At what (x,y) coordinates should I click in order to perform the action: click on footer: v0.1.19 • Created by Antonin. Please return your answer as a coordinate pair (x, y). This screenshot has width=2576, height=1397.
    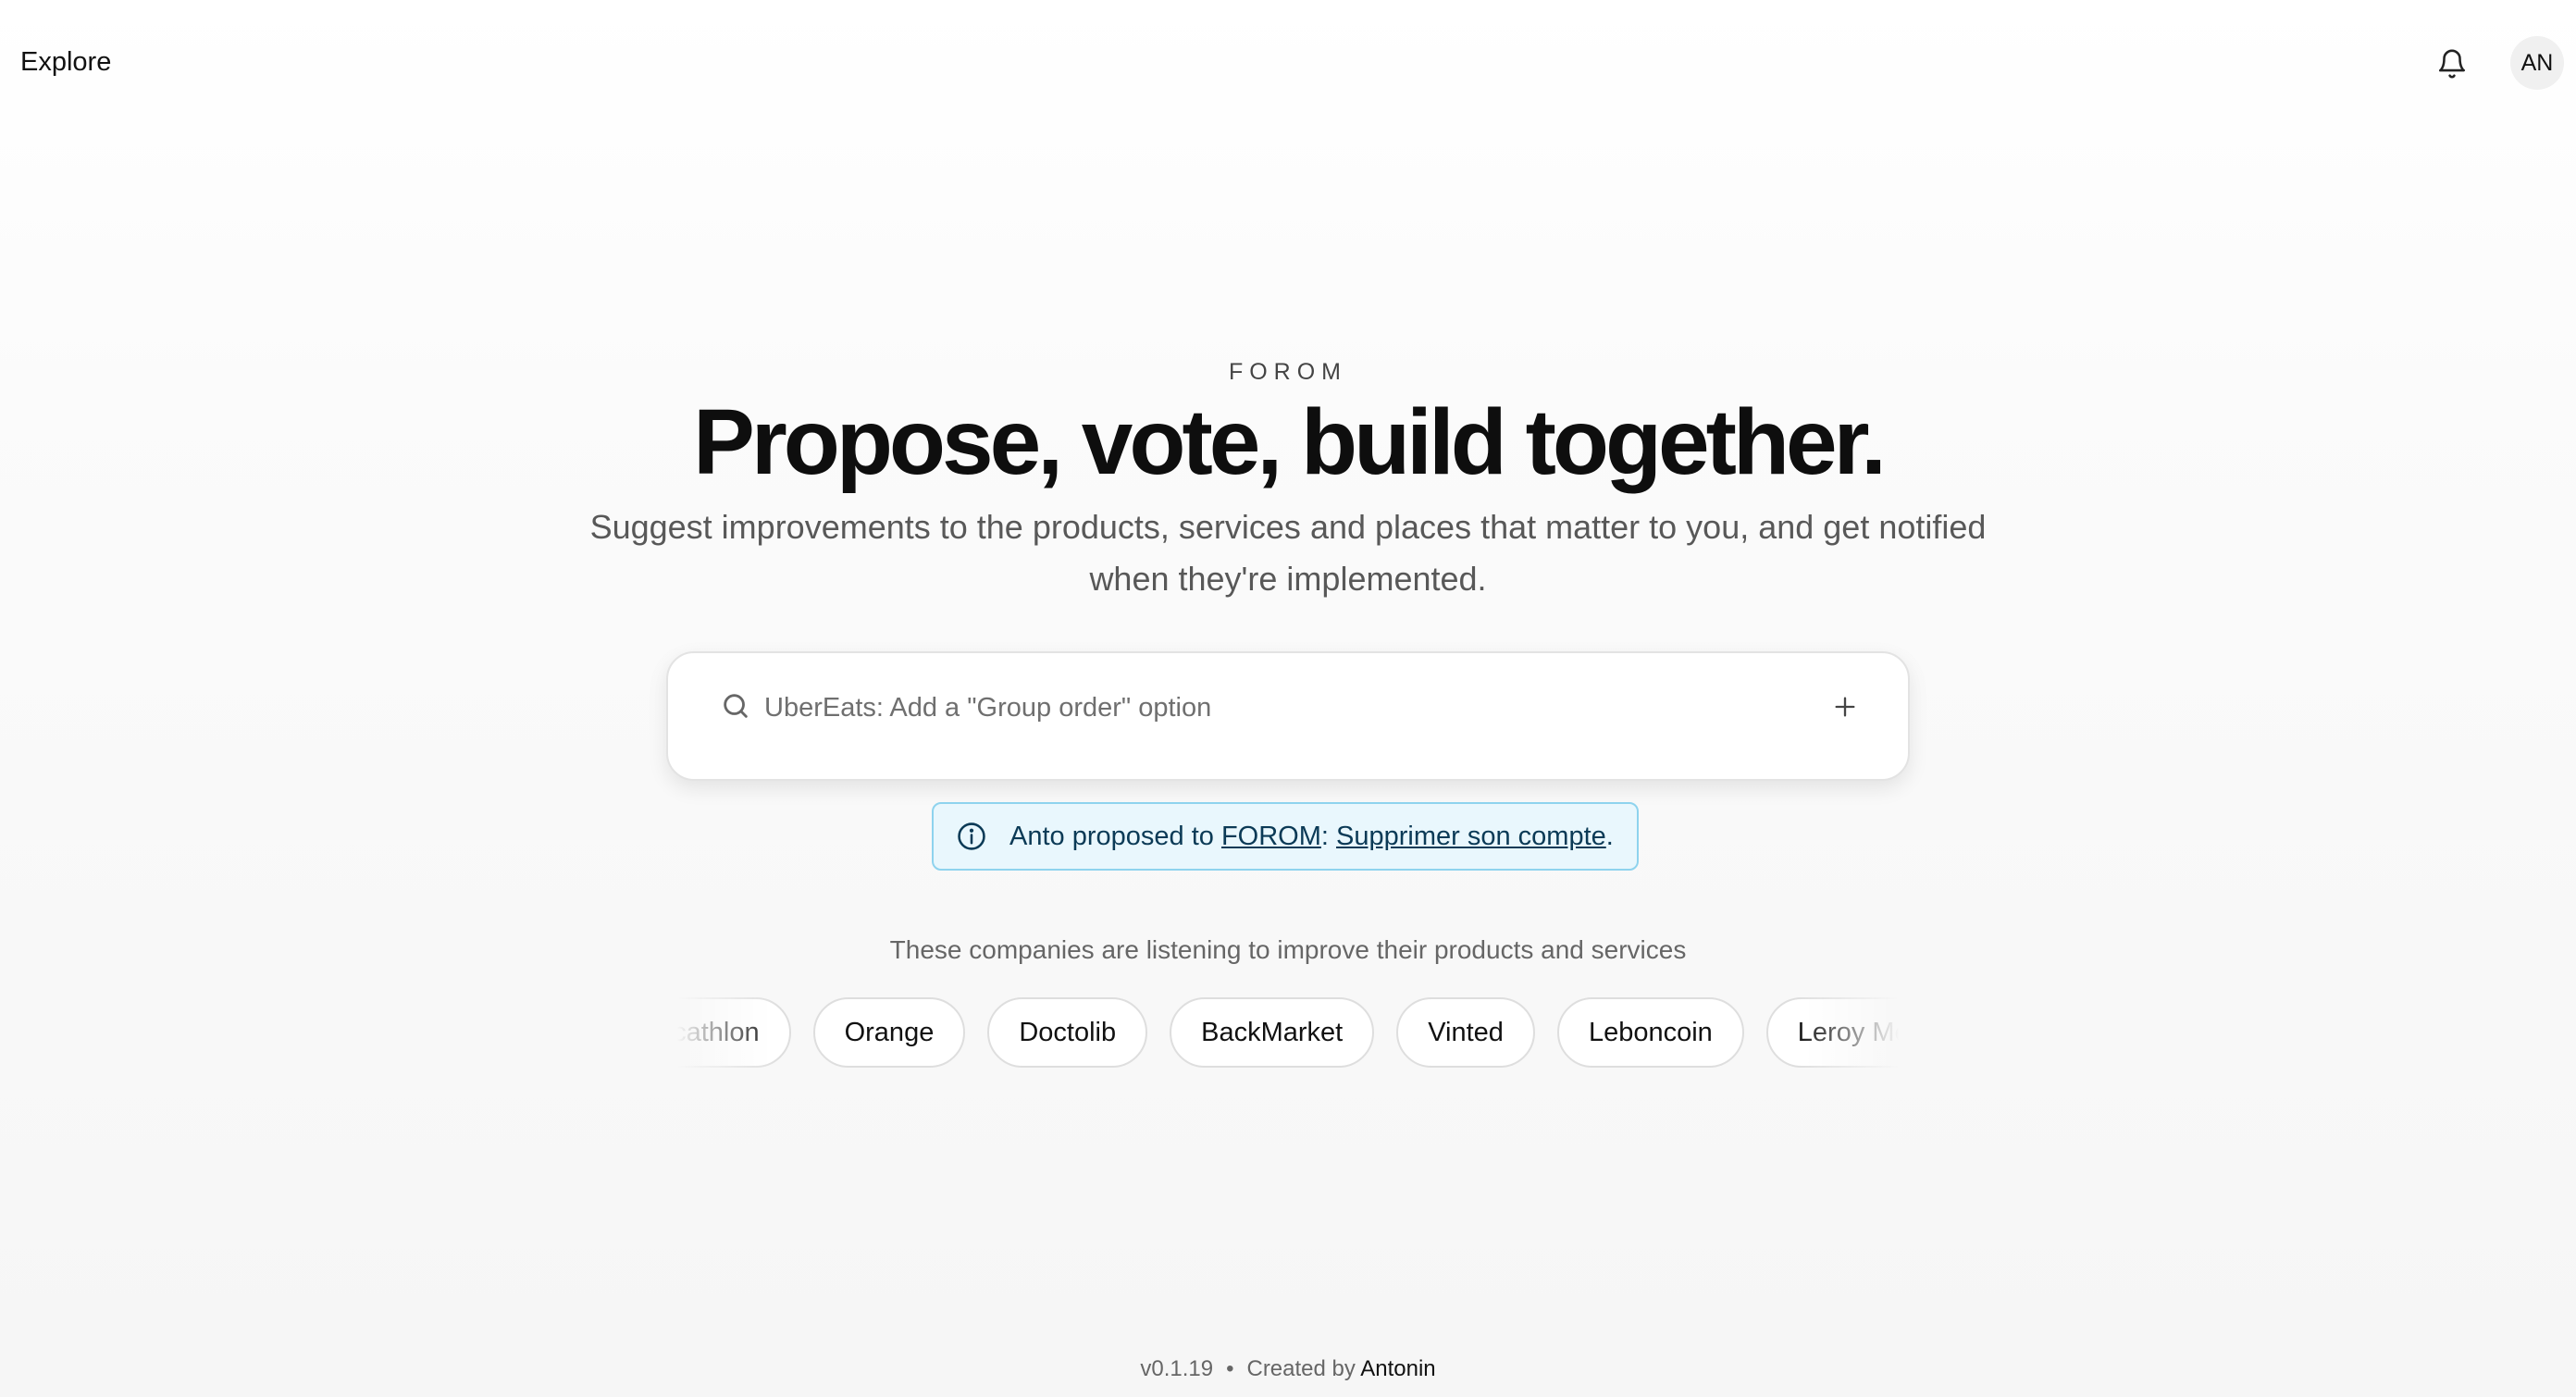
    Looking at the image, I should click on (1288, 1369).